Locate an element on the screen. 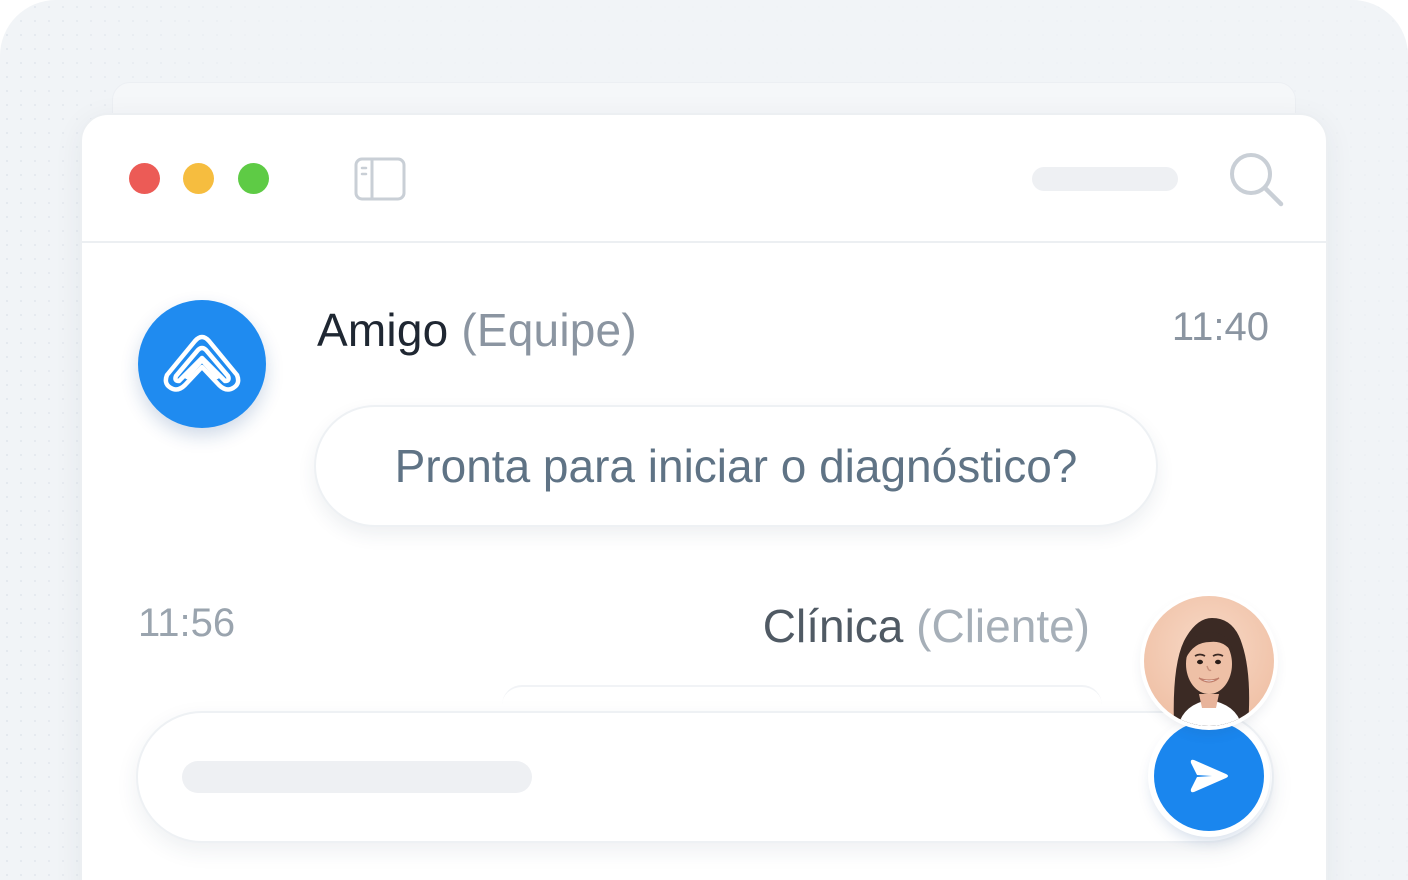  title-bar is located at coordinates (704, 179).